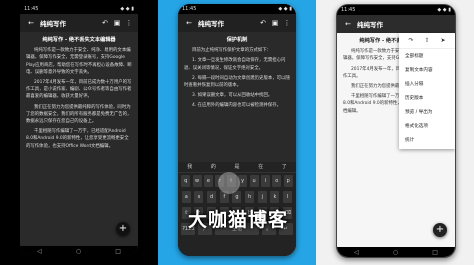 The width and height of the screenshot is (474, 265). Describe the element at coordinates (186, 197) in the screenshot. I see `key: a` at that location.